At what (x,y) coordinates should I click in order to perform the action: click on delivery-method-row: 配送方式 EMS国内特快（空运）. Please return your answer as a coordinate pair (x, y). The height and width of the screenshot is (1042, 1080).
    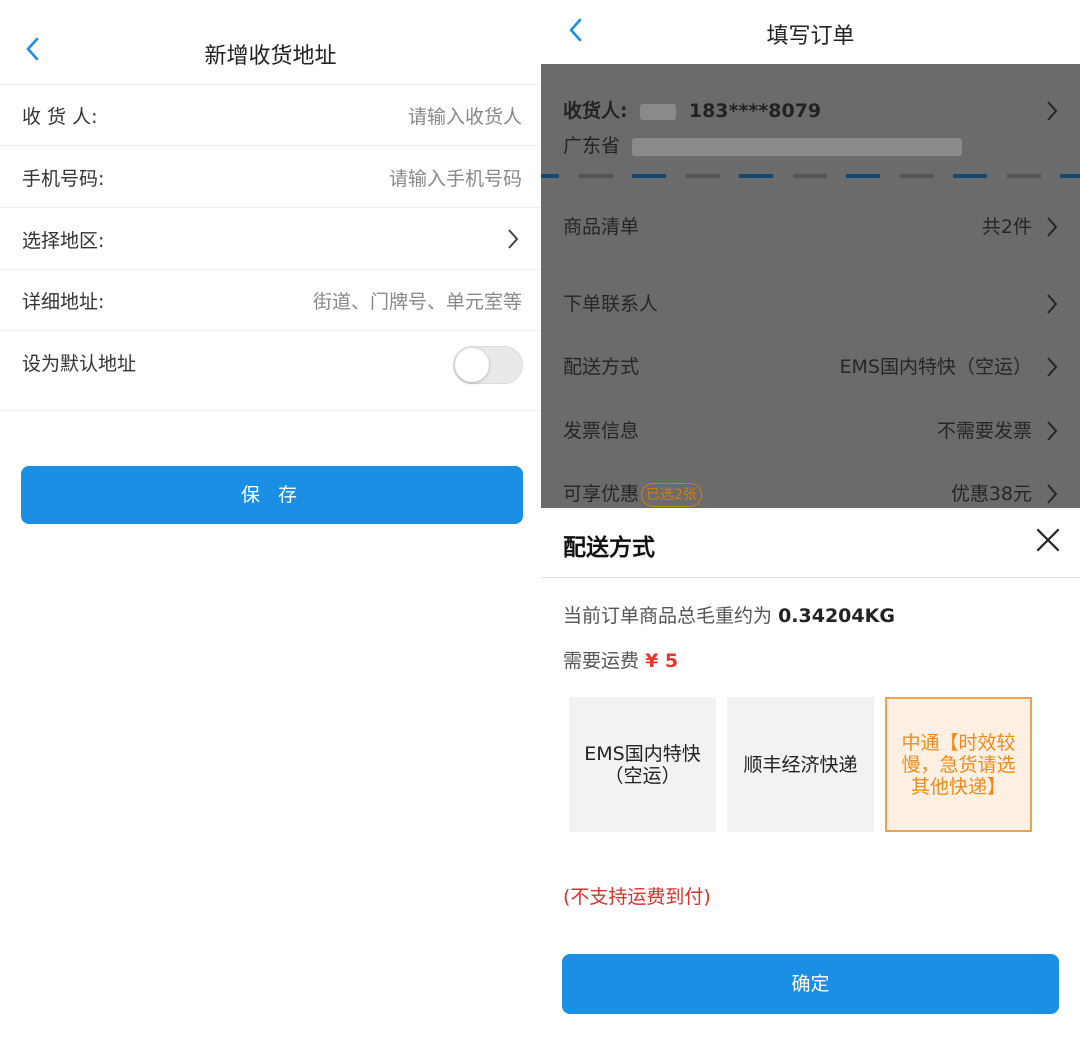
    Looking at the image, I should click on (810, 365).